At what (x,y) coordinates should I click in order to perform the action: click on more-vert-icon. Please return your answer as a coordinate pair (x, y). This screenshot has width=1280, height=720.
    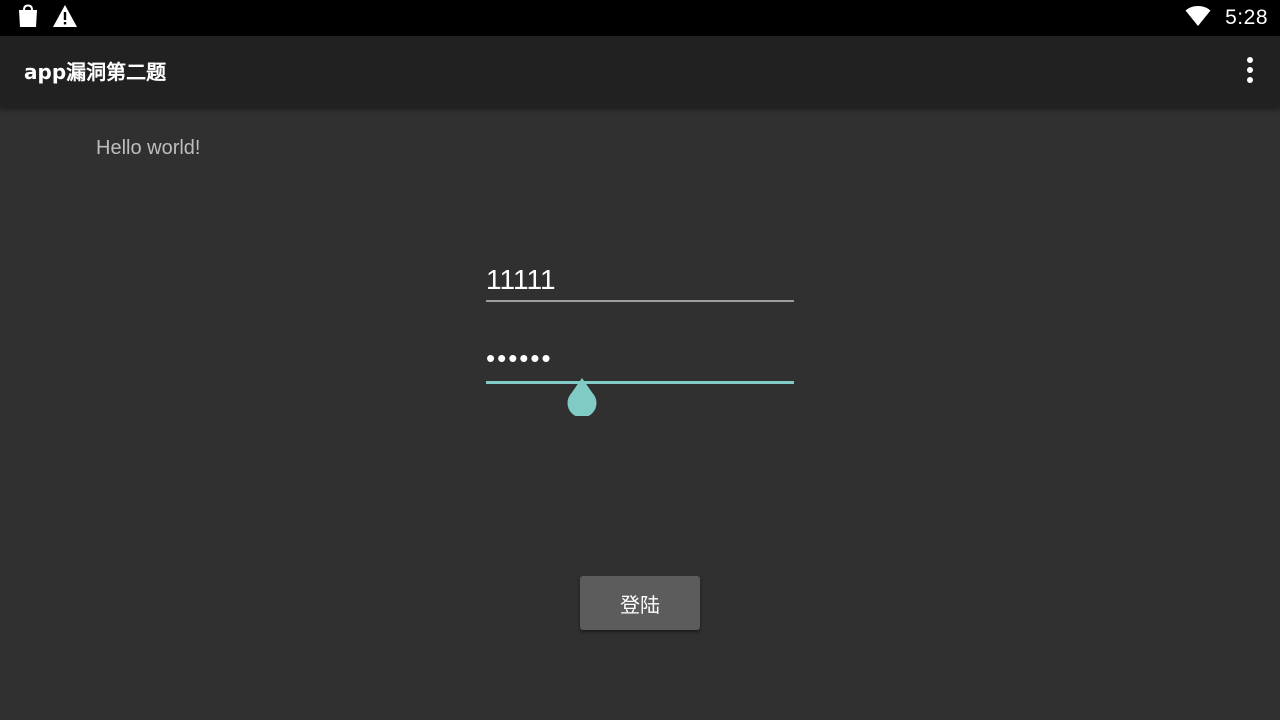
    Looking at the image, I should click on (1250, 72).